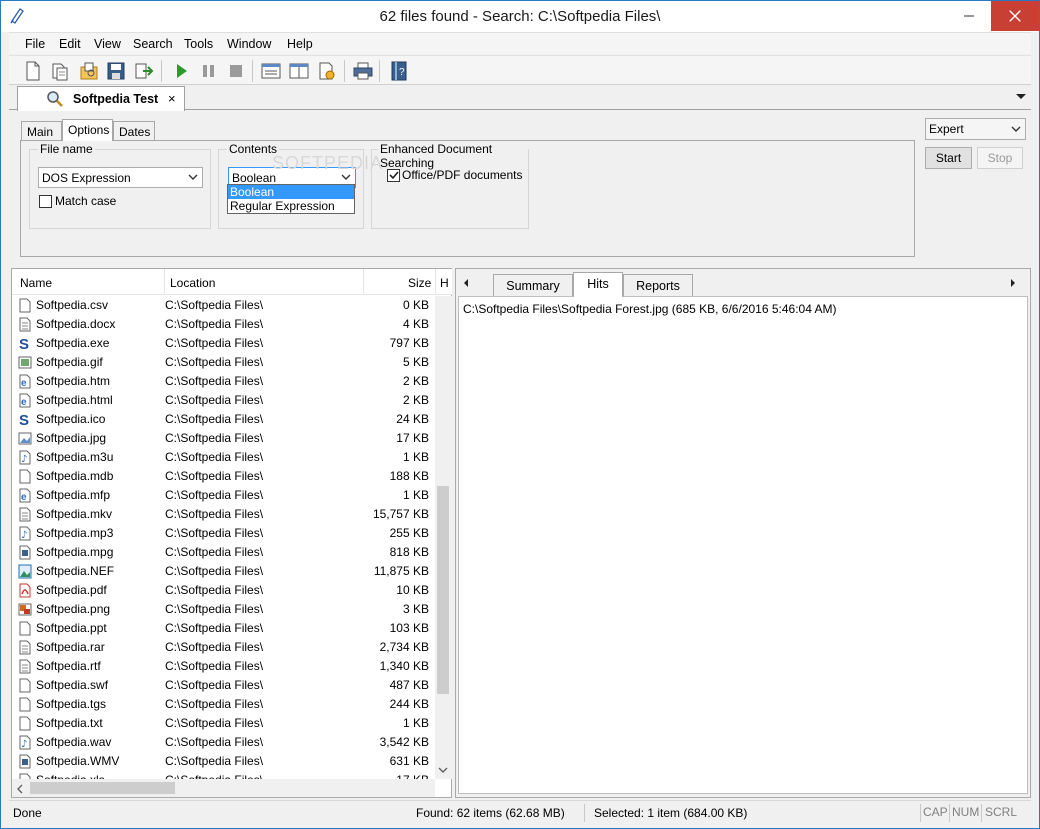  I want to click on start-button: Start, so click(948, 158).